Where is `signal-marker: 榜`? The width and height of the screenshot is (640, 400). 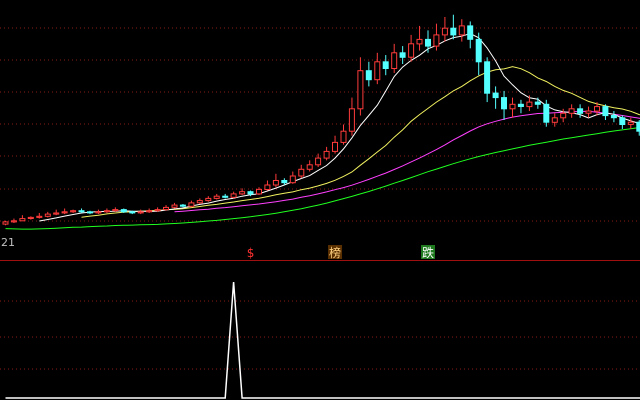 signal-marker: 榜 is located at coordinates (335, 252).